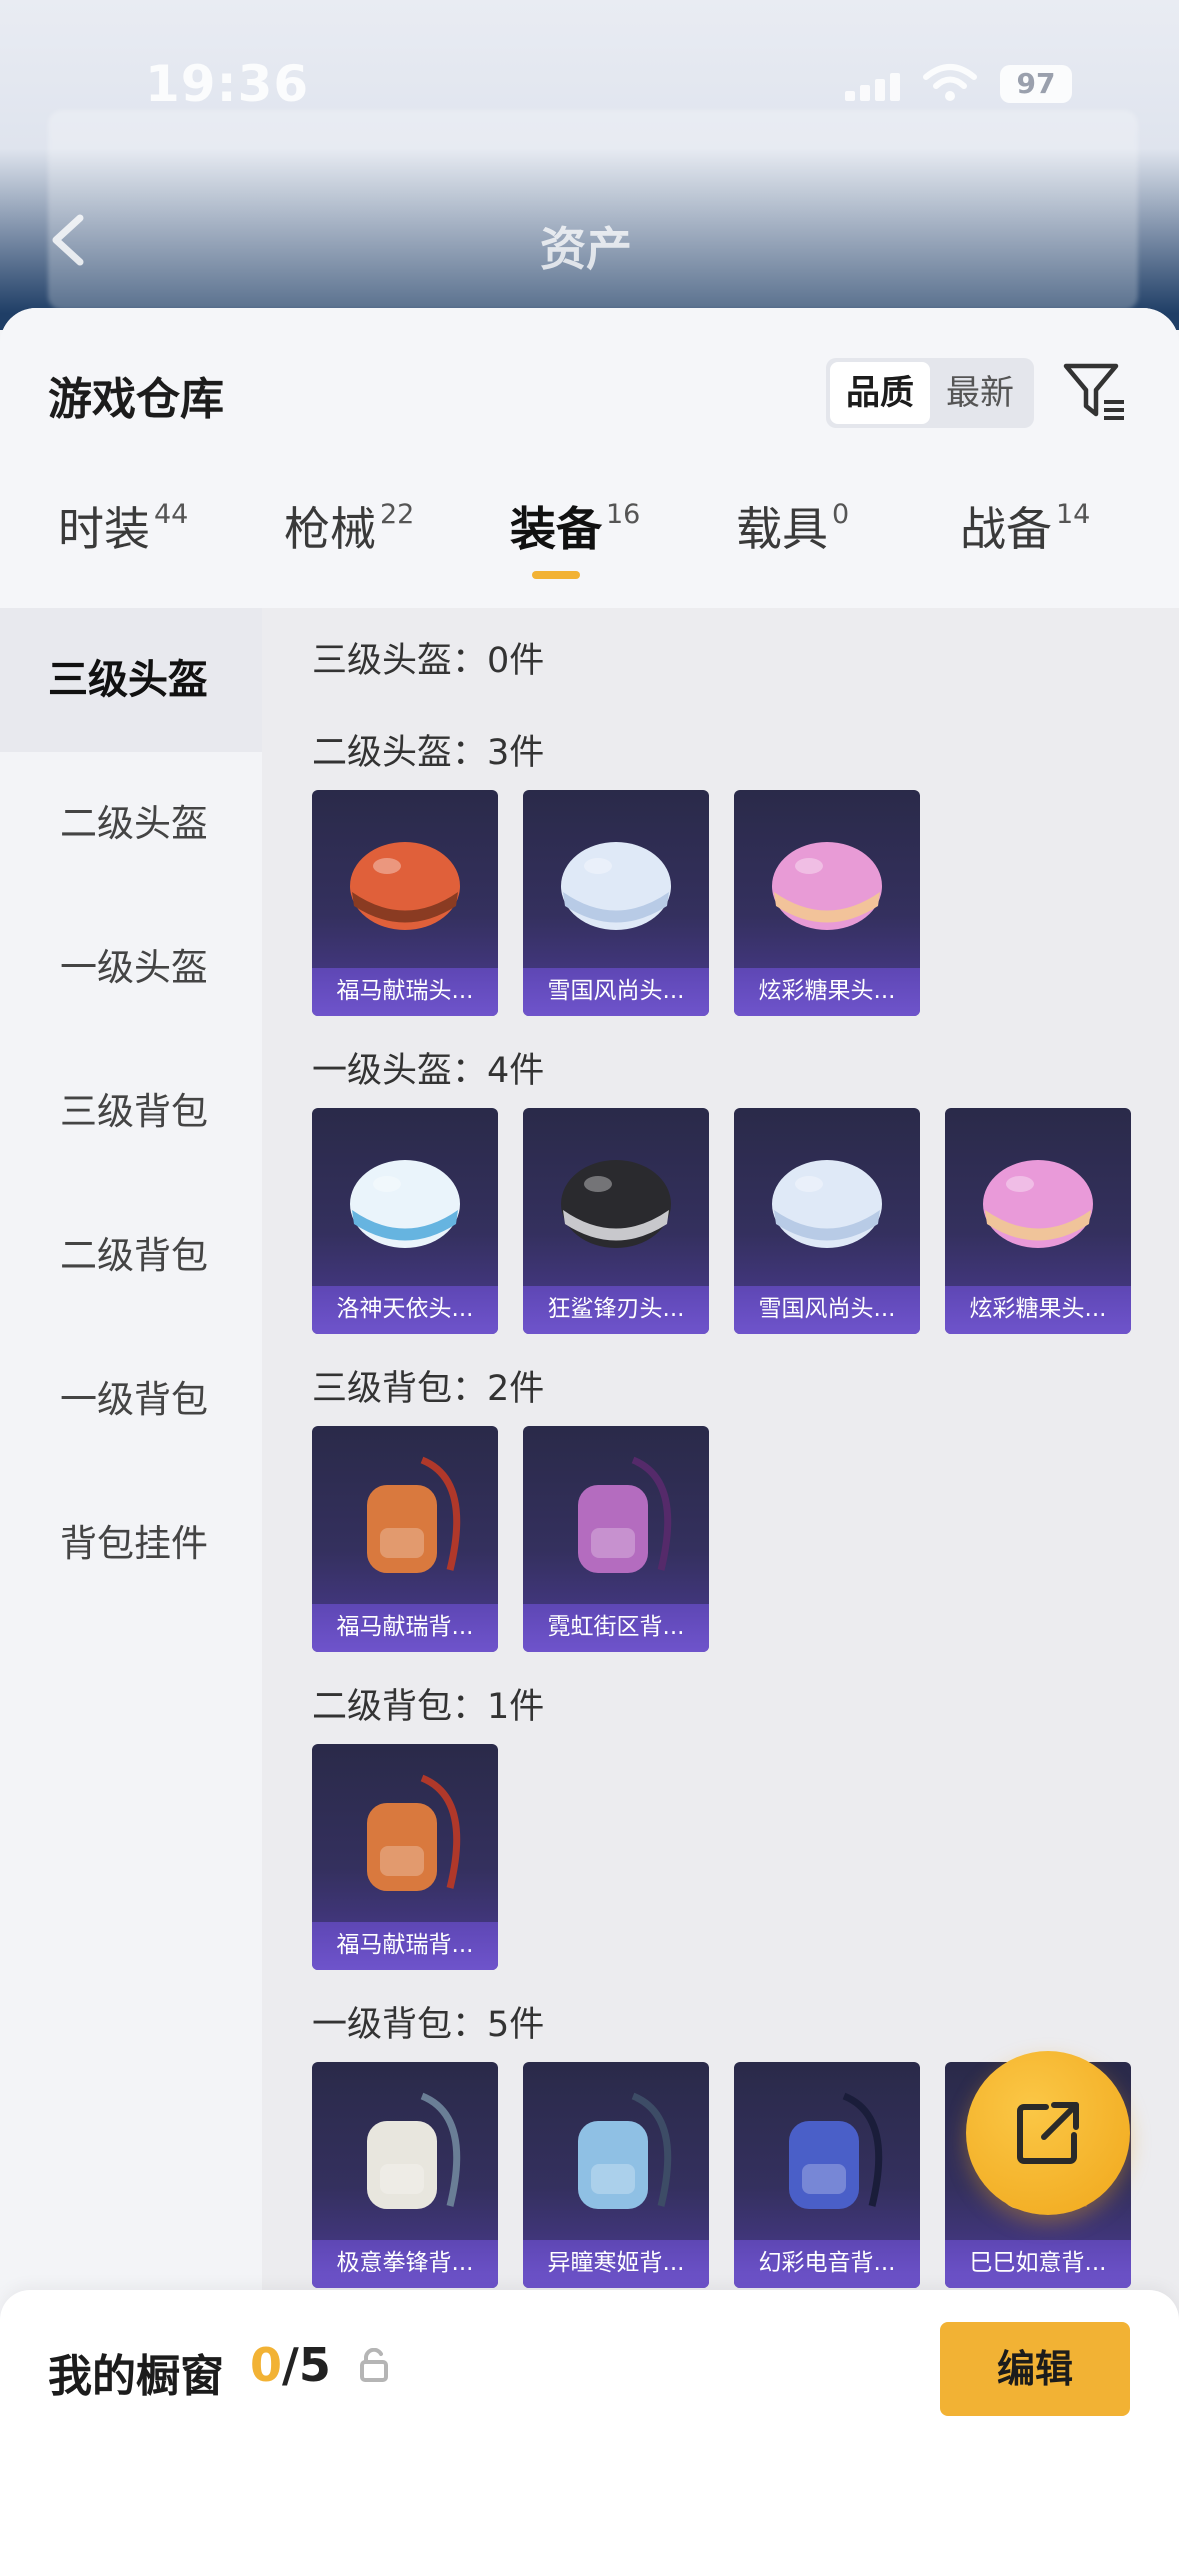  Describe the element at coordinates (575, 543) in the screenshot. I see `tab-equipment: 装备 16` at that location.